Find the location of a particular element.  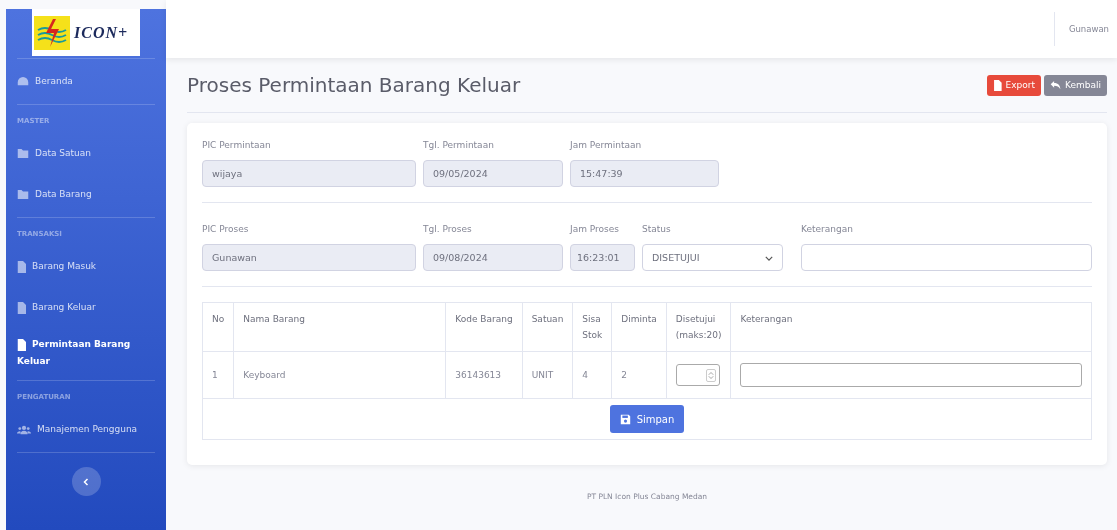

table-cell: 4 is located at coordinates (592, 375).